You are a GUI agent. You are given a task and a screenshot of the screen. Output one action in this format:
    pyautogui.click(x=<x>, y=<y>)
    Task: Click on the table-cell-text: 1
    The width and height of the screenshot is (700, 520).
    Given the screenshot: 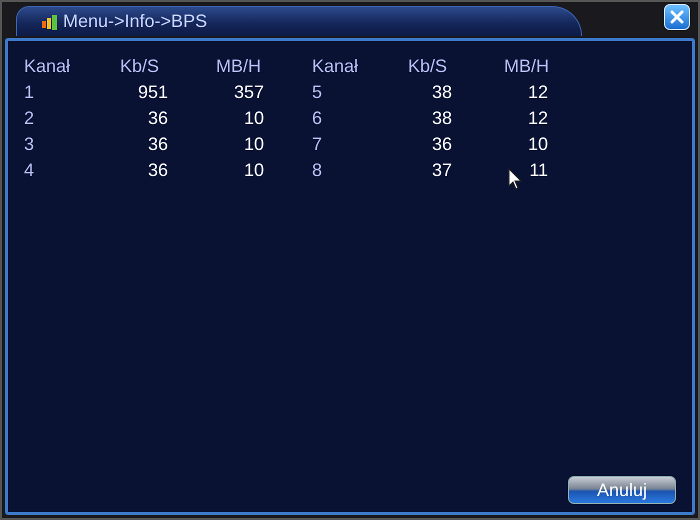 What is the action you would take?
    pyautogui.click(x=30, y=92)
    